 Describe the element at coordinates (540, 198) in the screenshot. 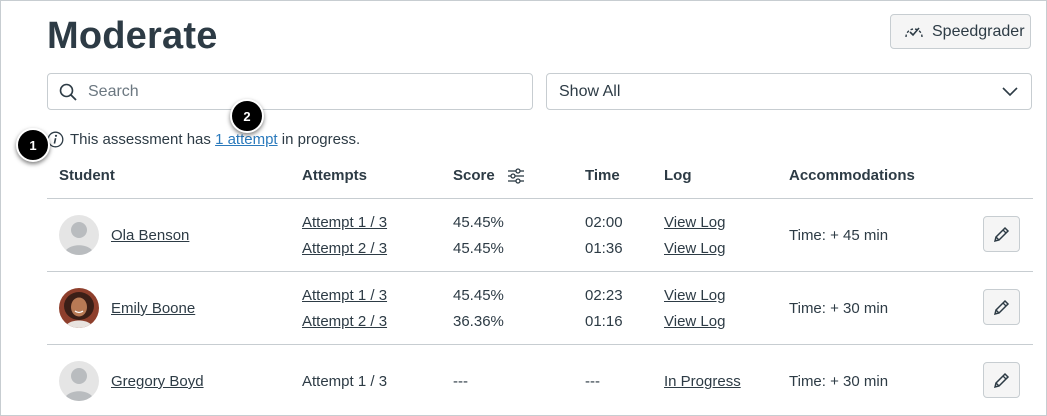

I see `header-divider` at that location.